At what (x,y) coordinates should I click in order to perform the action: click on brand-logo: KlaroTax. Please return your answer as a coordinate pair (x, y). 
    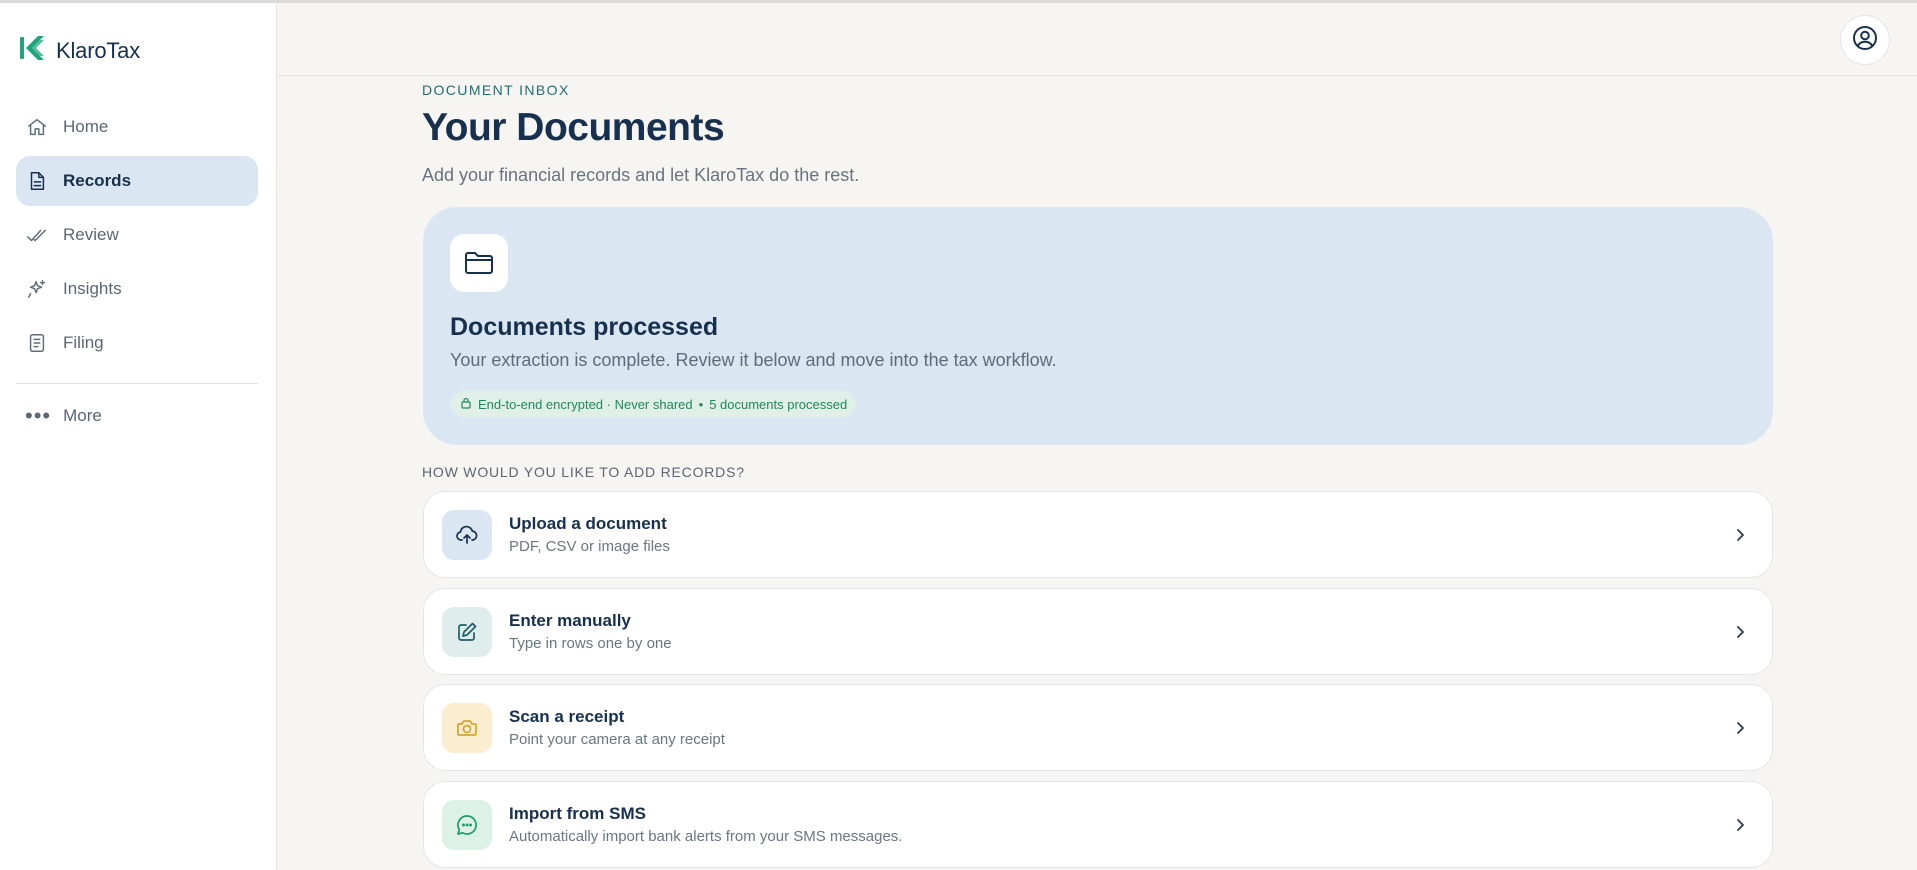
    Looking at the image, I should click on (79, 50).